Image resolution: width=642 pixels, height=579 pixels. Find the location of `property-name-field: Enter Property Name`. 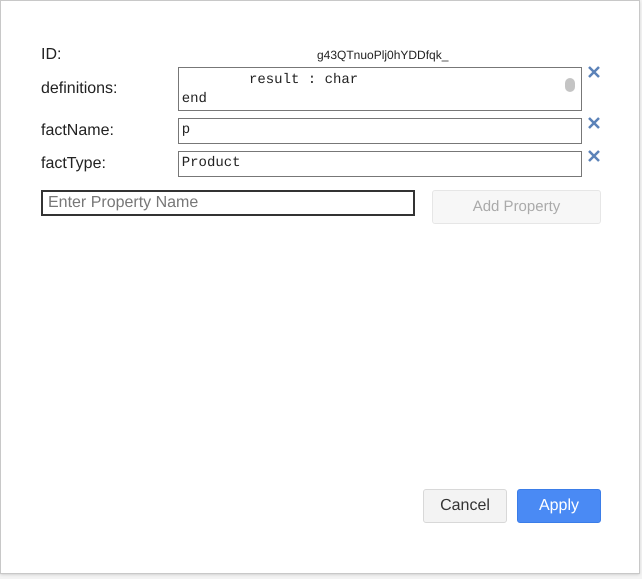

property-name-field: Enter Property Name is located at coordinates (228, 203).